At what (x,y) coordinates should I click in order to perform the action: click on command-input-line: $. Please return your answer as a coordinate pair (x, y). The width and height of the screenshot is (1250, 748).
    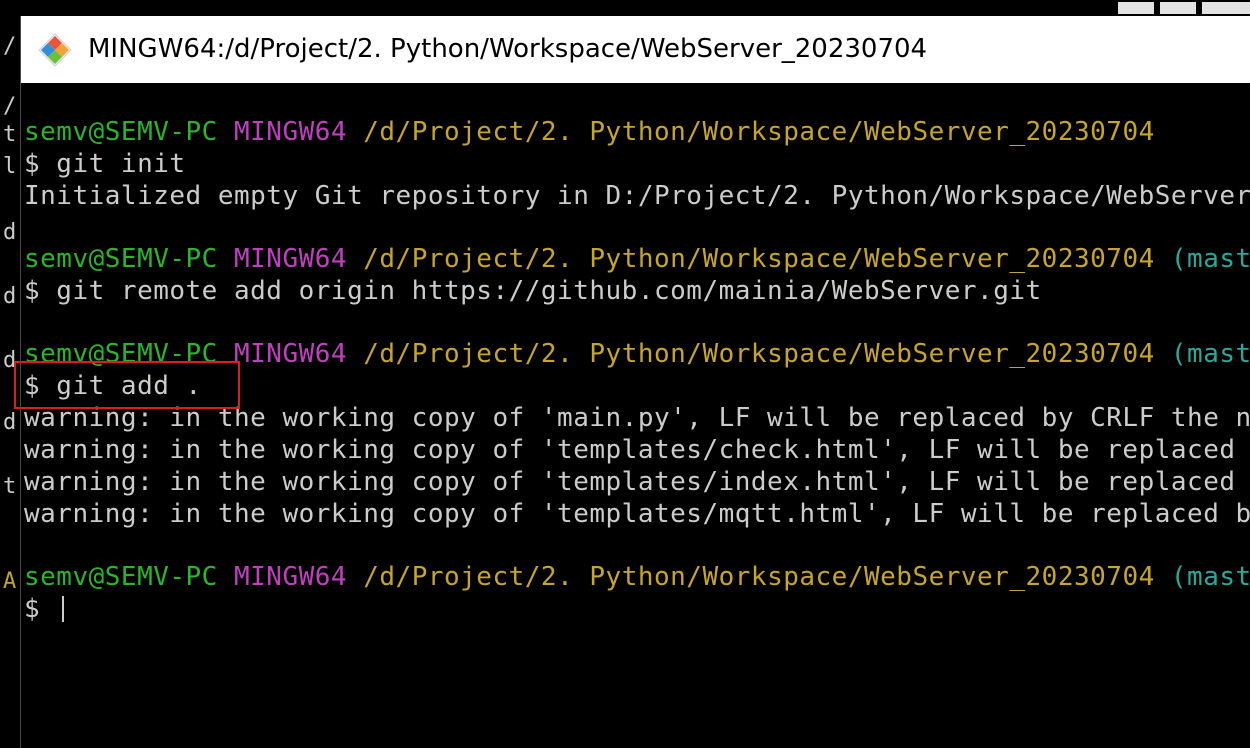
    Looking at the image, I should click on (44, 609).